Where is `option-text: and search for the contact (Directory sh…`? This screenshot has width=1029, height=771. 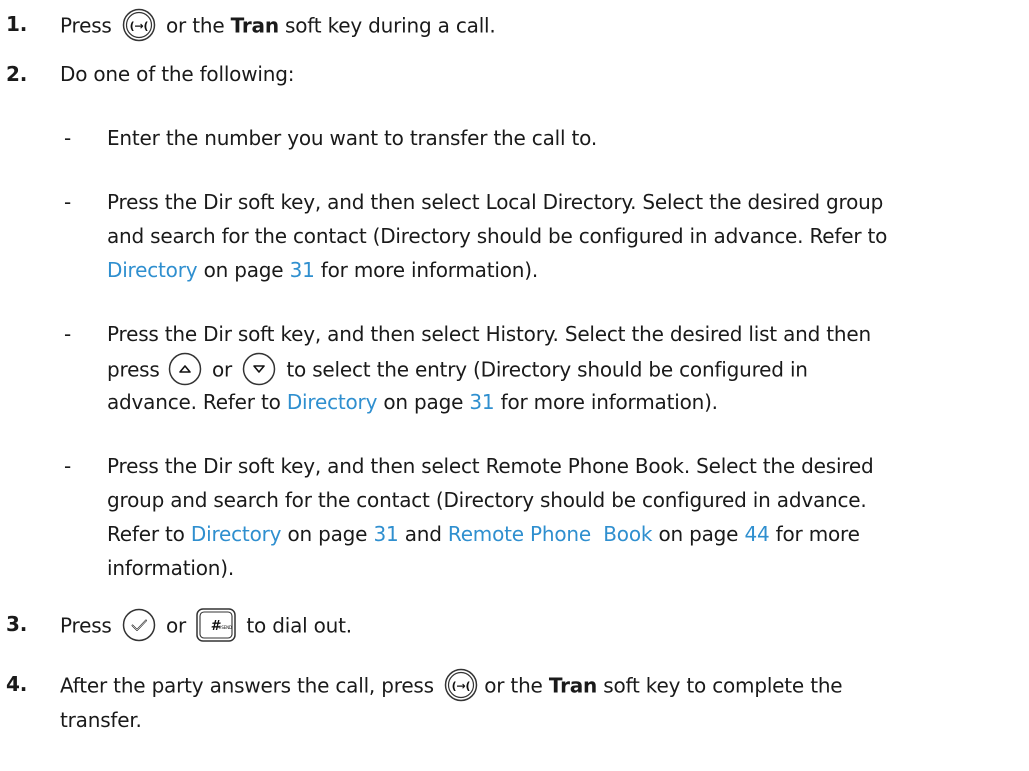
option-text: and search for the contact (Directory sh… is located at coordinates (497, 236).